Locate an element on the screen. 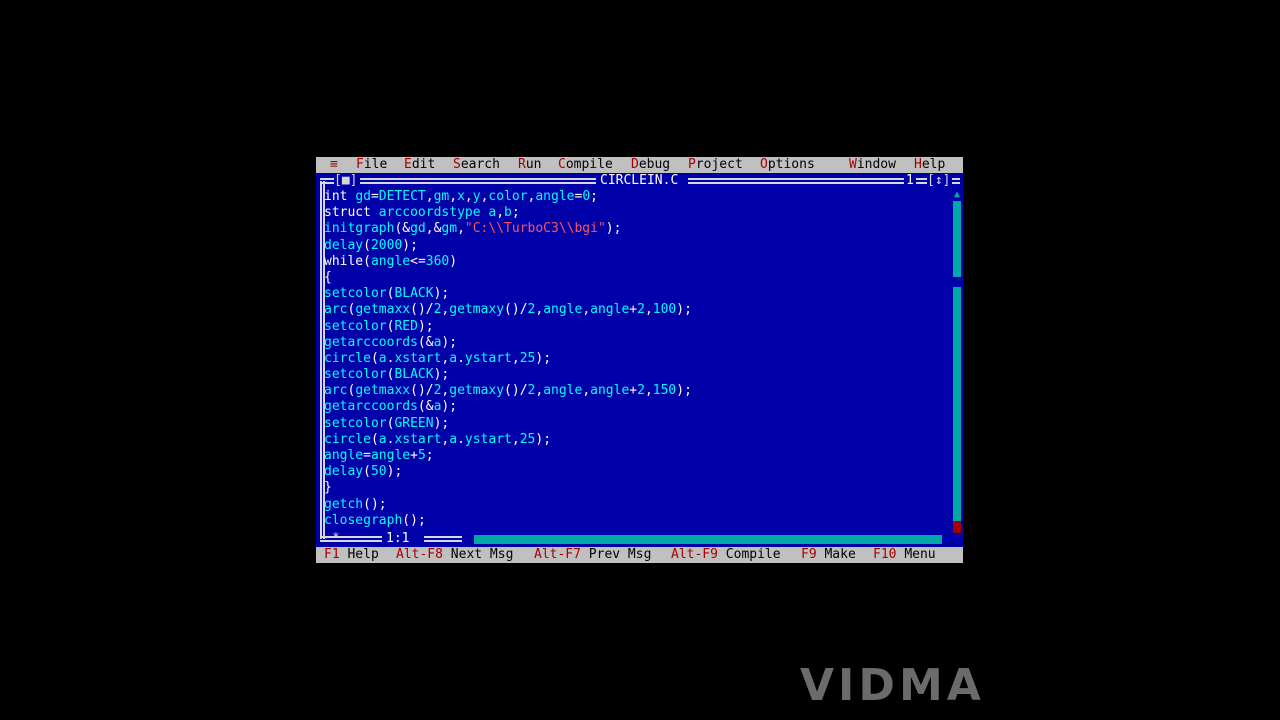  status-menu: F10 Menu is located at coordinates (904, 555).